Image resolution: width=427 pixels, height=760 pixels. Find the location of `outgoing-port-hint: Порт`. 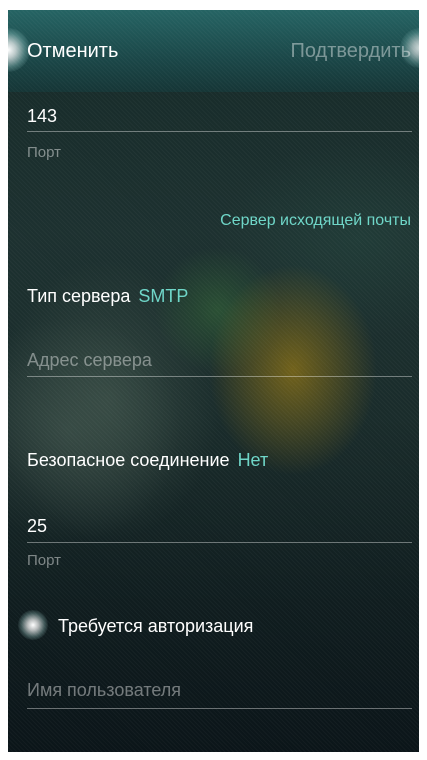

outgoing-port-hint: Порт is located at coordinates (44, 560).